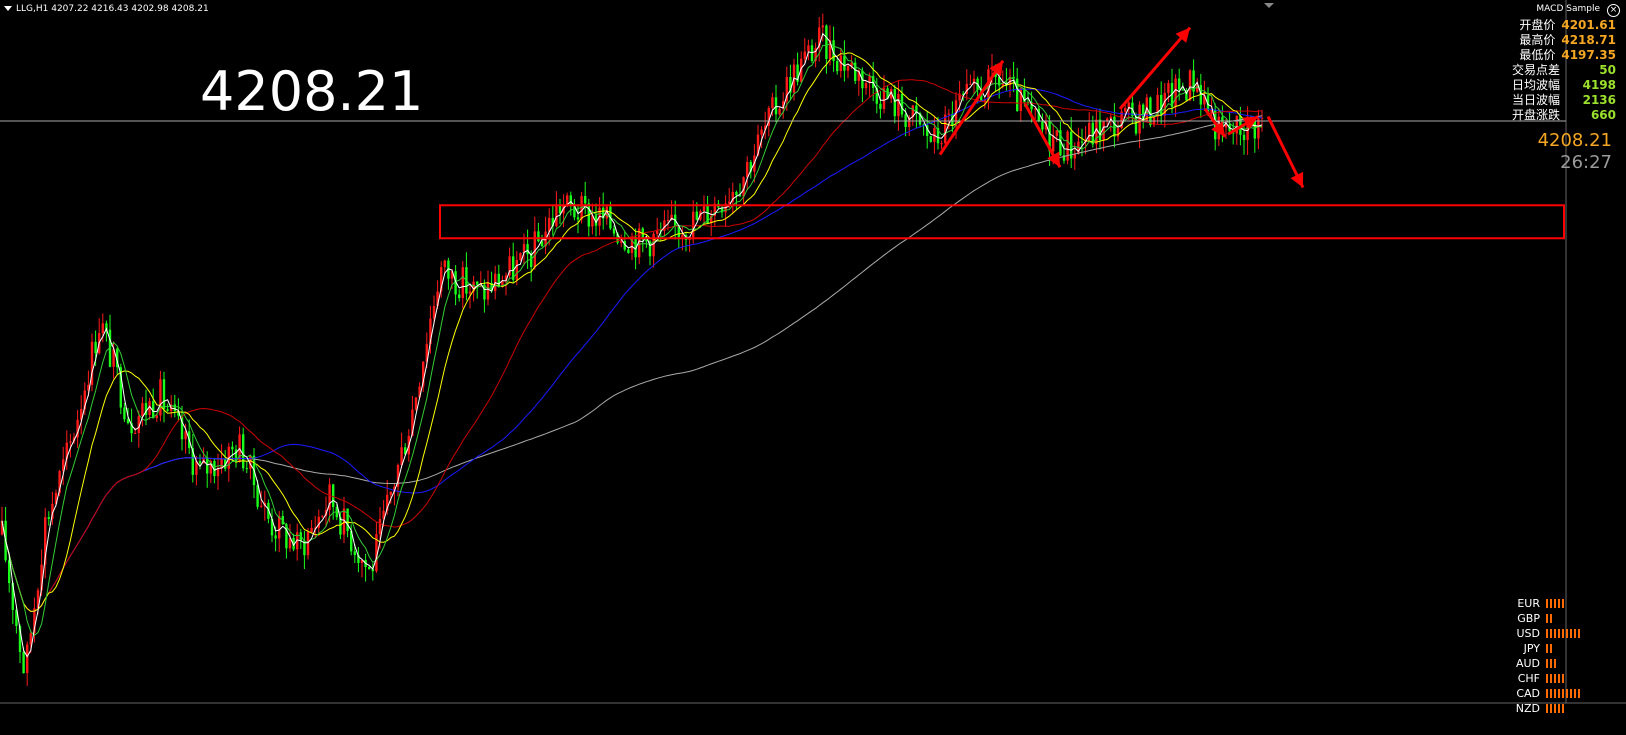 This screenshot has height=735, width=1626. What do you see at coordinates (1537, 25) in the screenshot?
I see `info-label: 开盘价` at bounding box center [1537, 25].